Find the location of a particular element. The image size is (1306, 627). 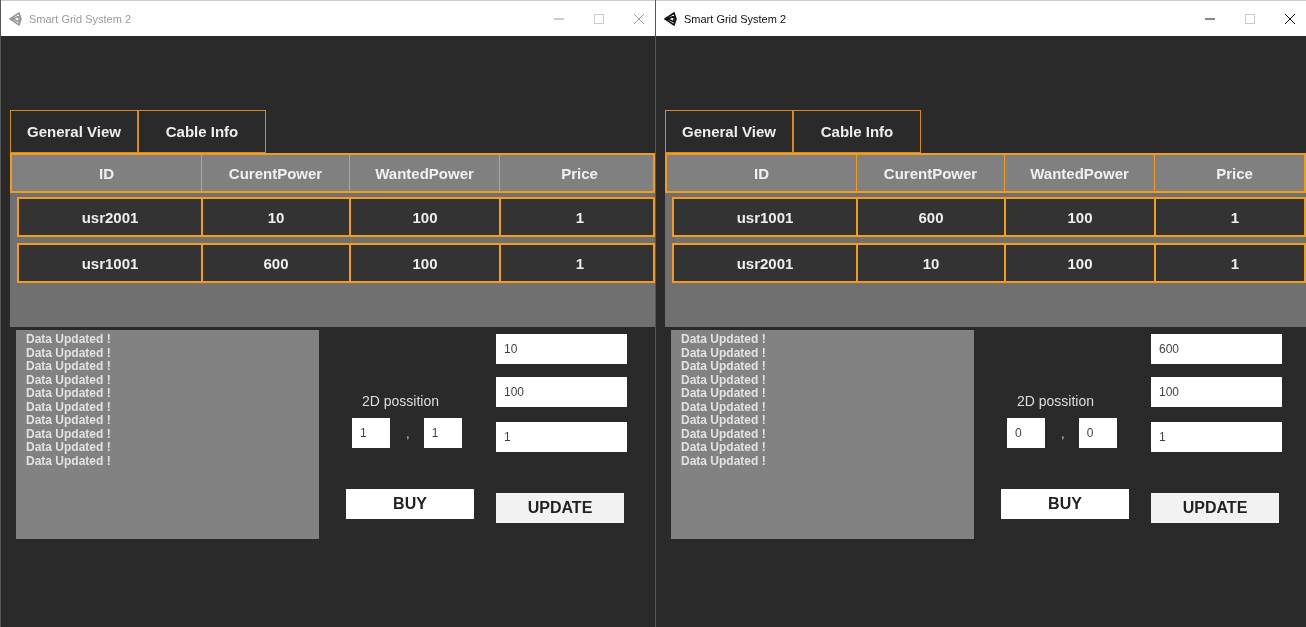

x-input-field: 0 is located at coordinates (1026, 433).